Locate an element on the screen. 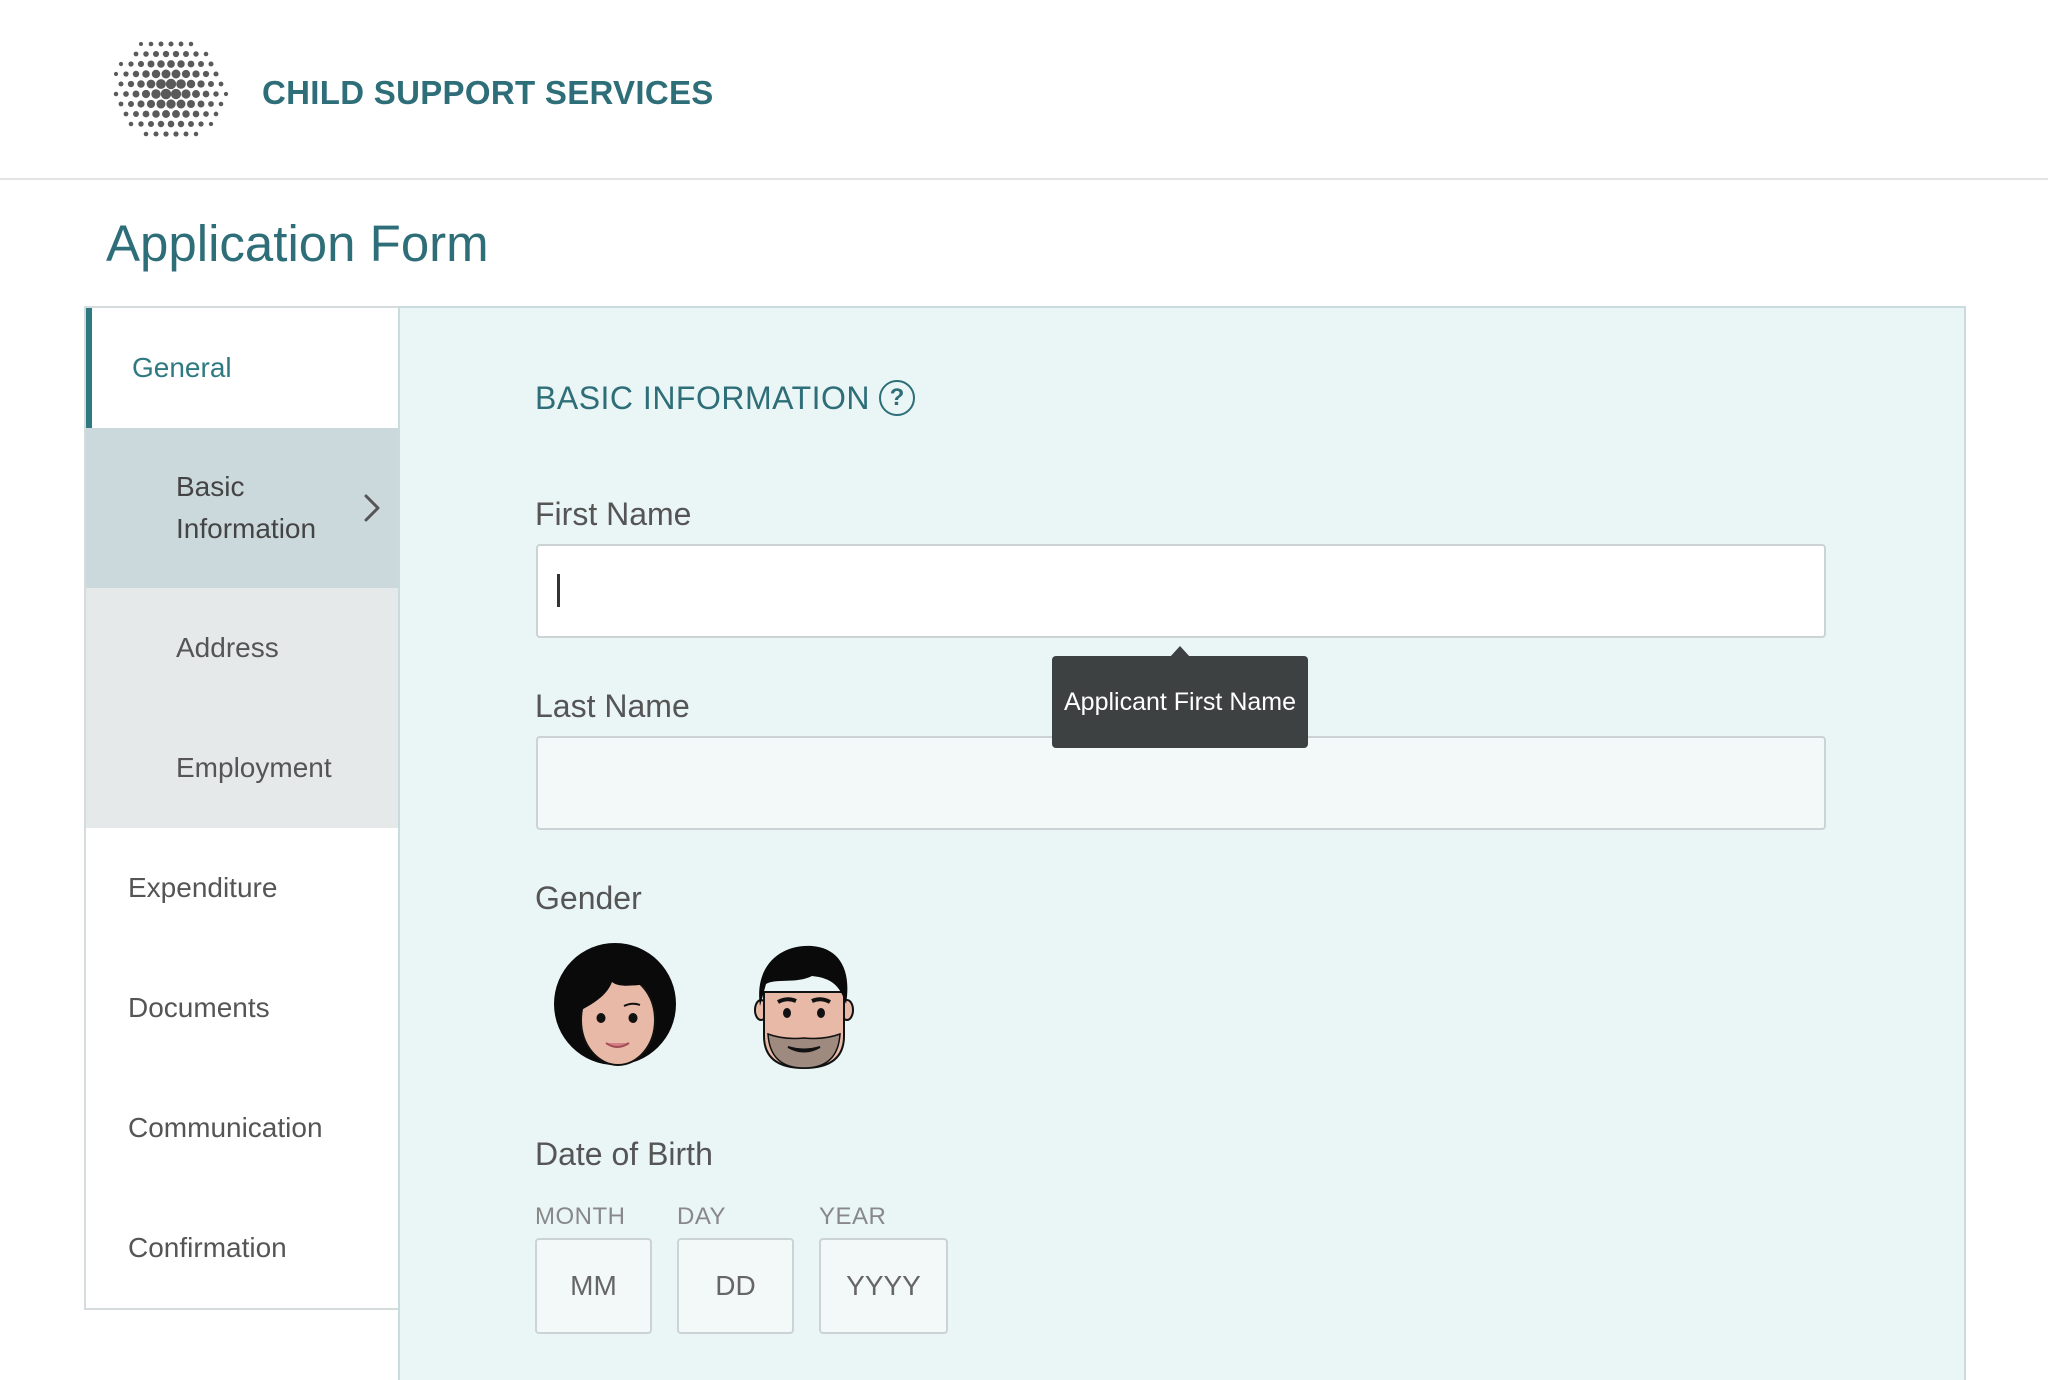 The height and width of the screenshot is (1380, 2048). sidebar-item-confirmation: Confirmation is located at coordinates (242, 1248).